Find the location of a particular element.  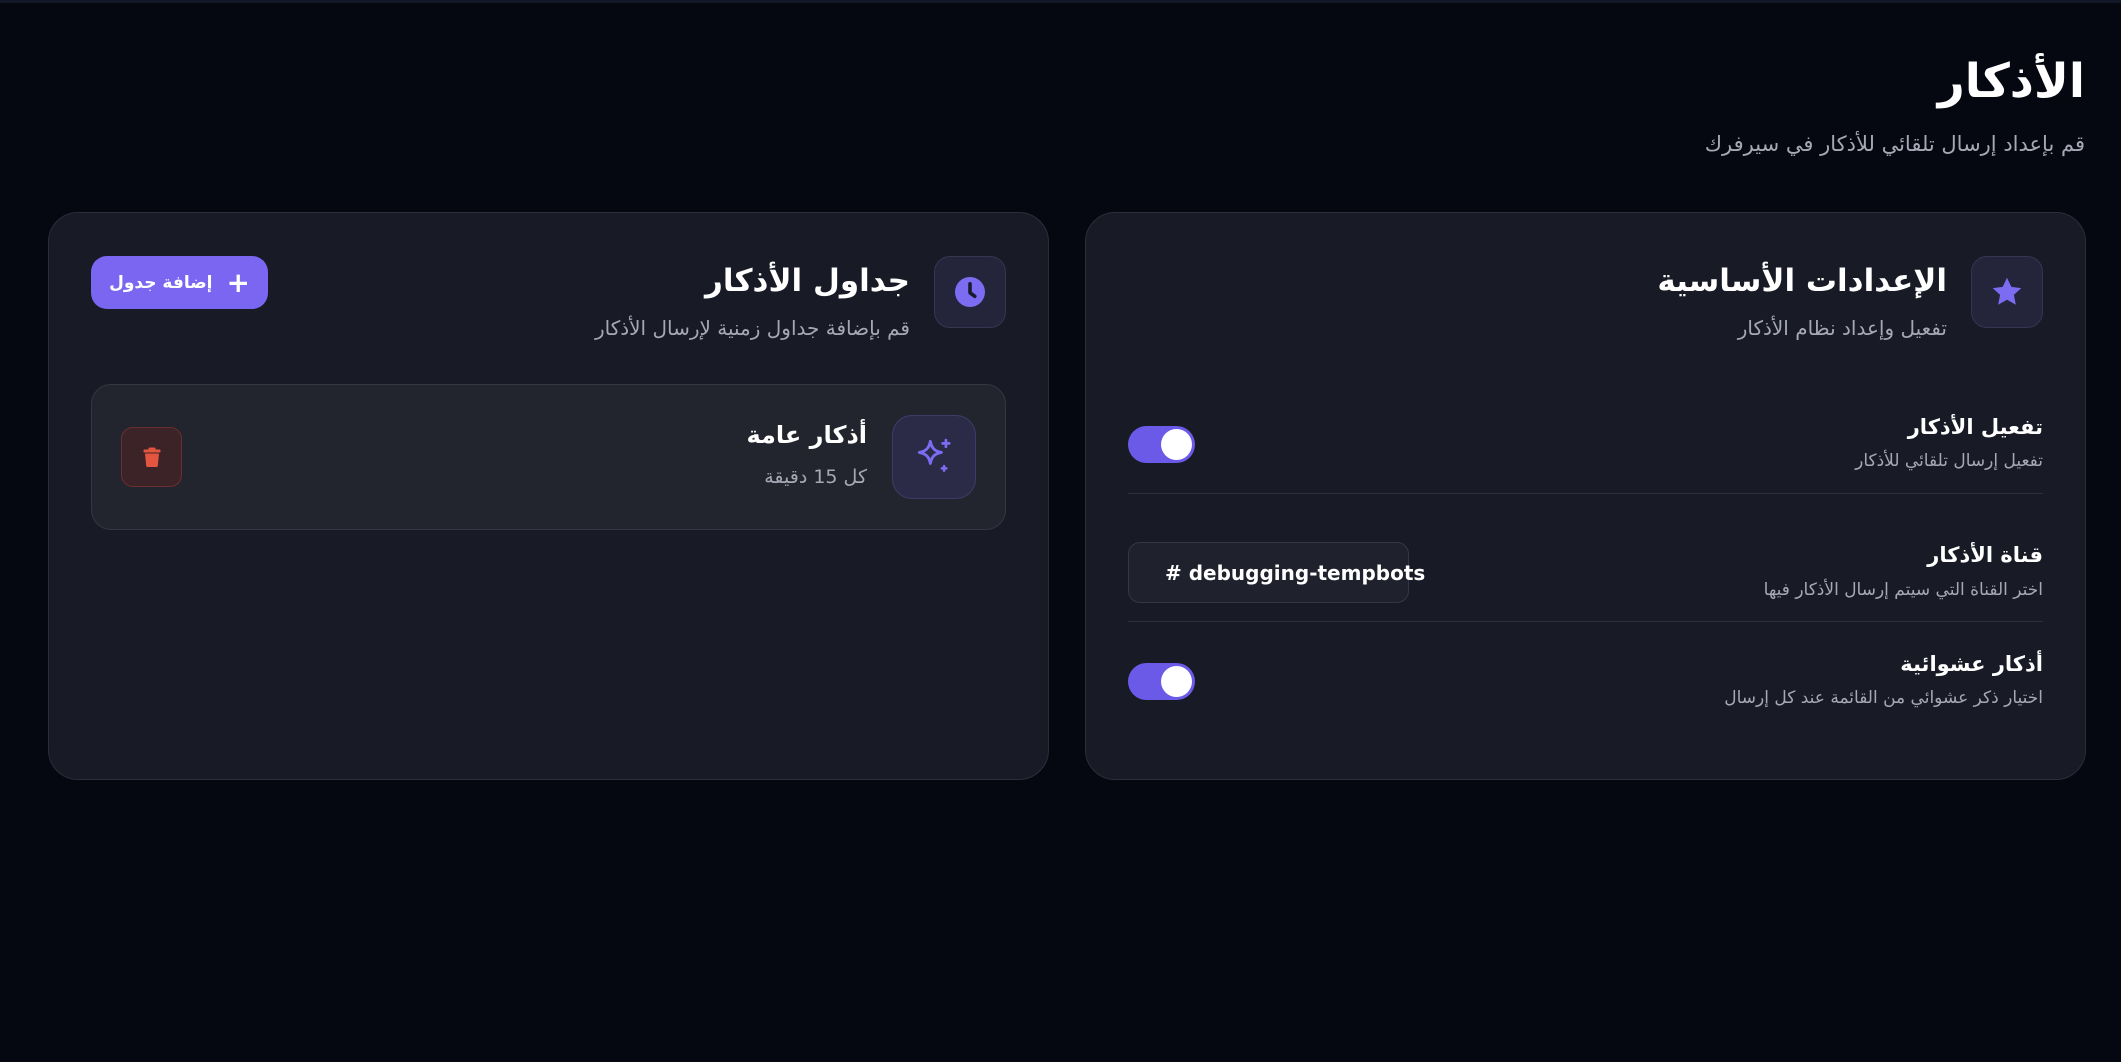

trash-icon is located at coordinates (151, 457).